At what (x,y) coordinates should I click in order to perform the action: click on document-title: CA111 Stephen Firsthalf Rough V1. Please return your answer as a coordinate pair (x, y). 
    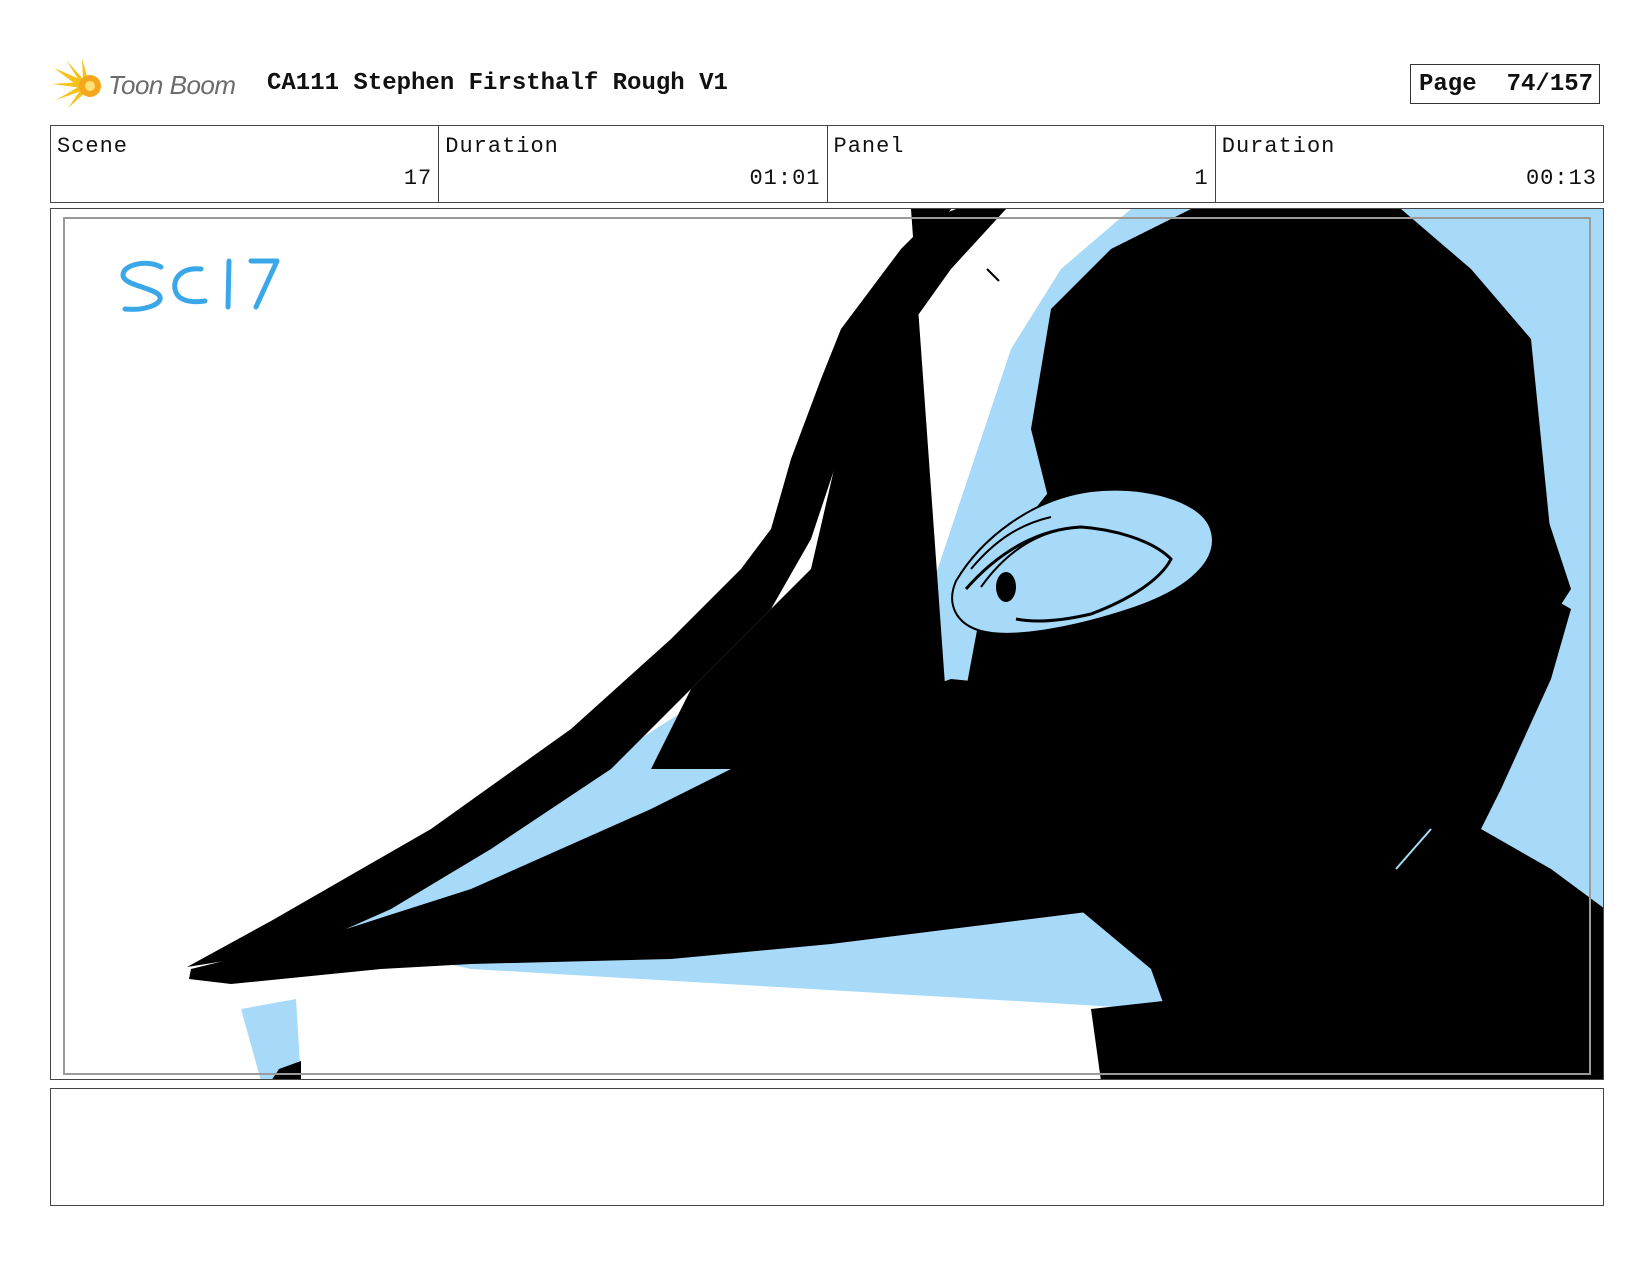
    Looking at the image, I should click on (497, 83).